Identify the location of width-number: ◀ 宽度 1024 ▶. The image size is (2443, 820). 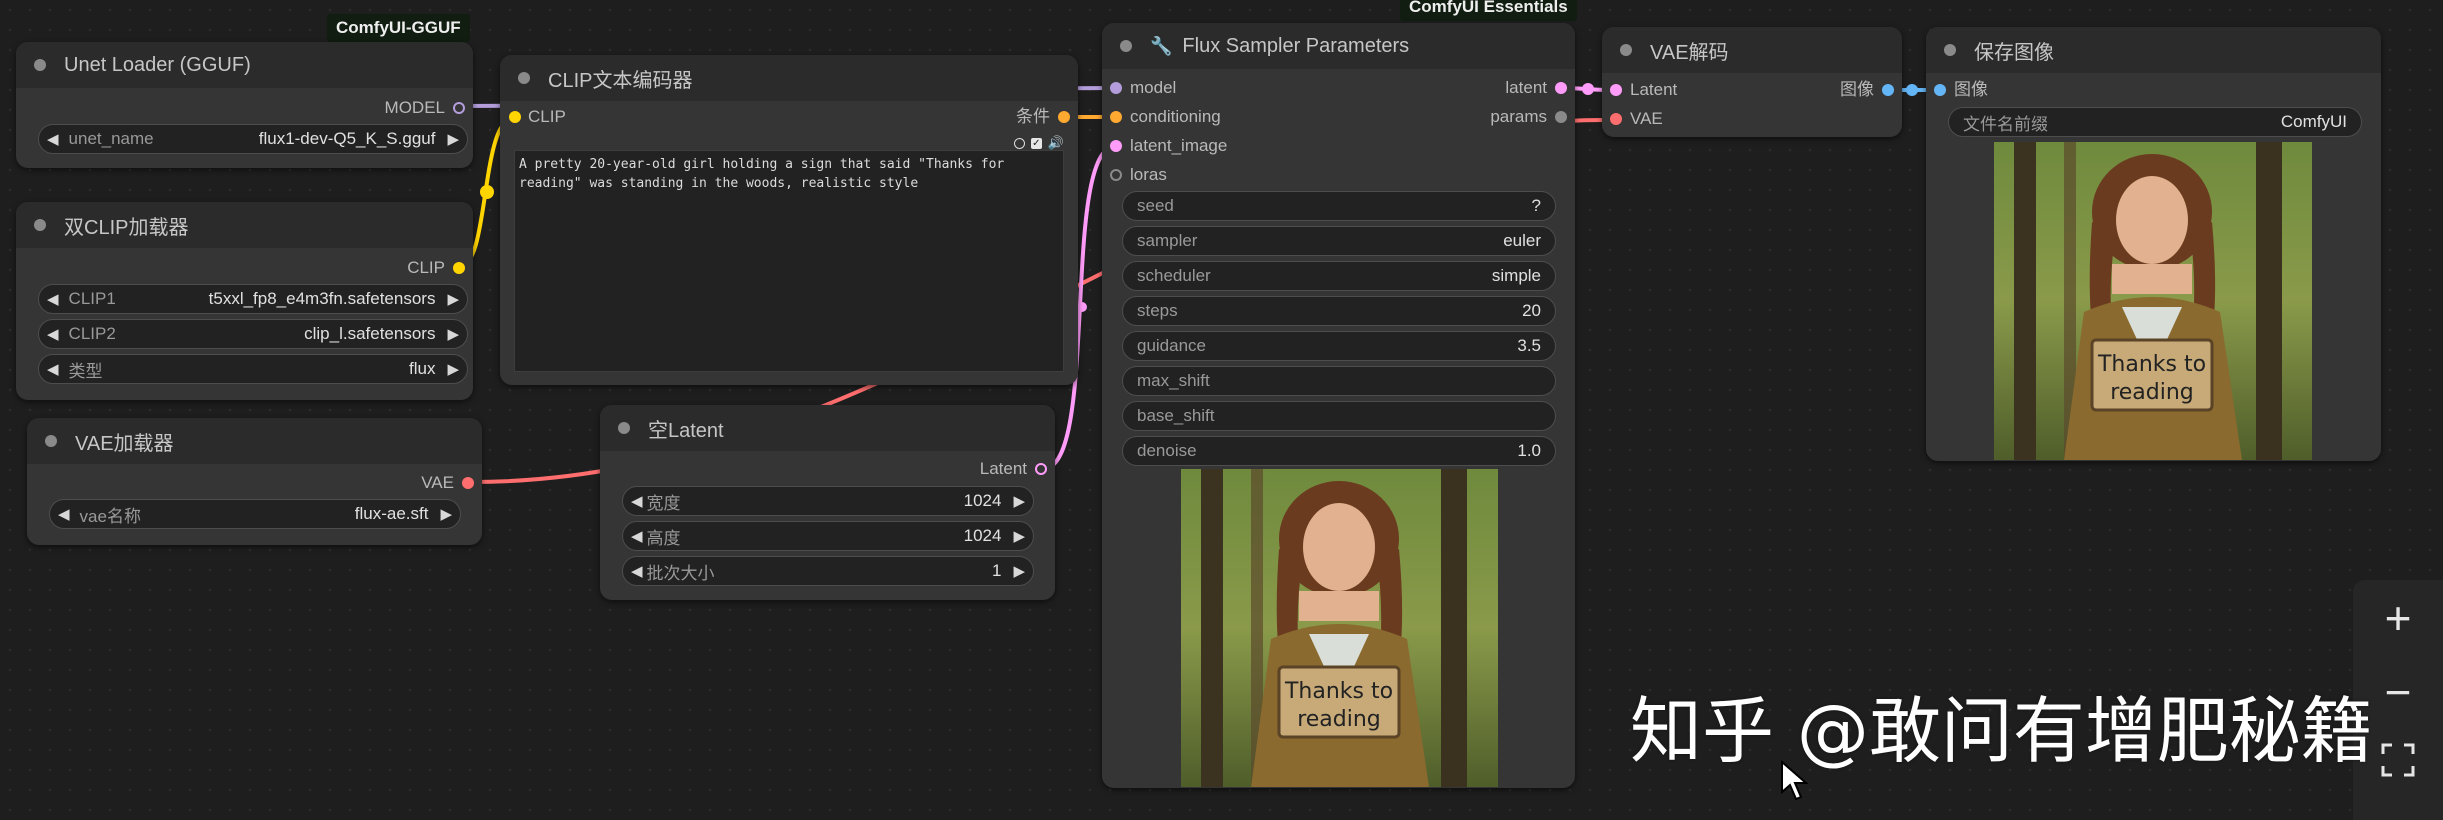
(828, 501).